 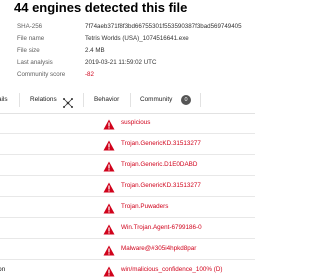 What do you see at coordinates (35, 62) in the screenshot?
I see `last-analysis-label: Last analysis` at bounding box center [35, 62].